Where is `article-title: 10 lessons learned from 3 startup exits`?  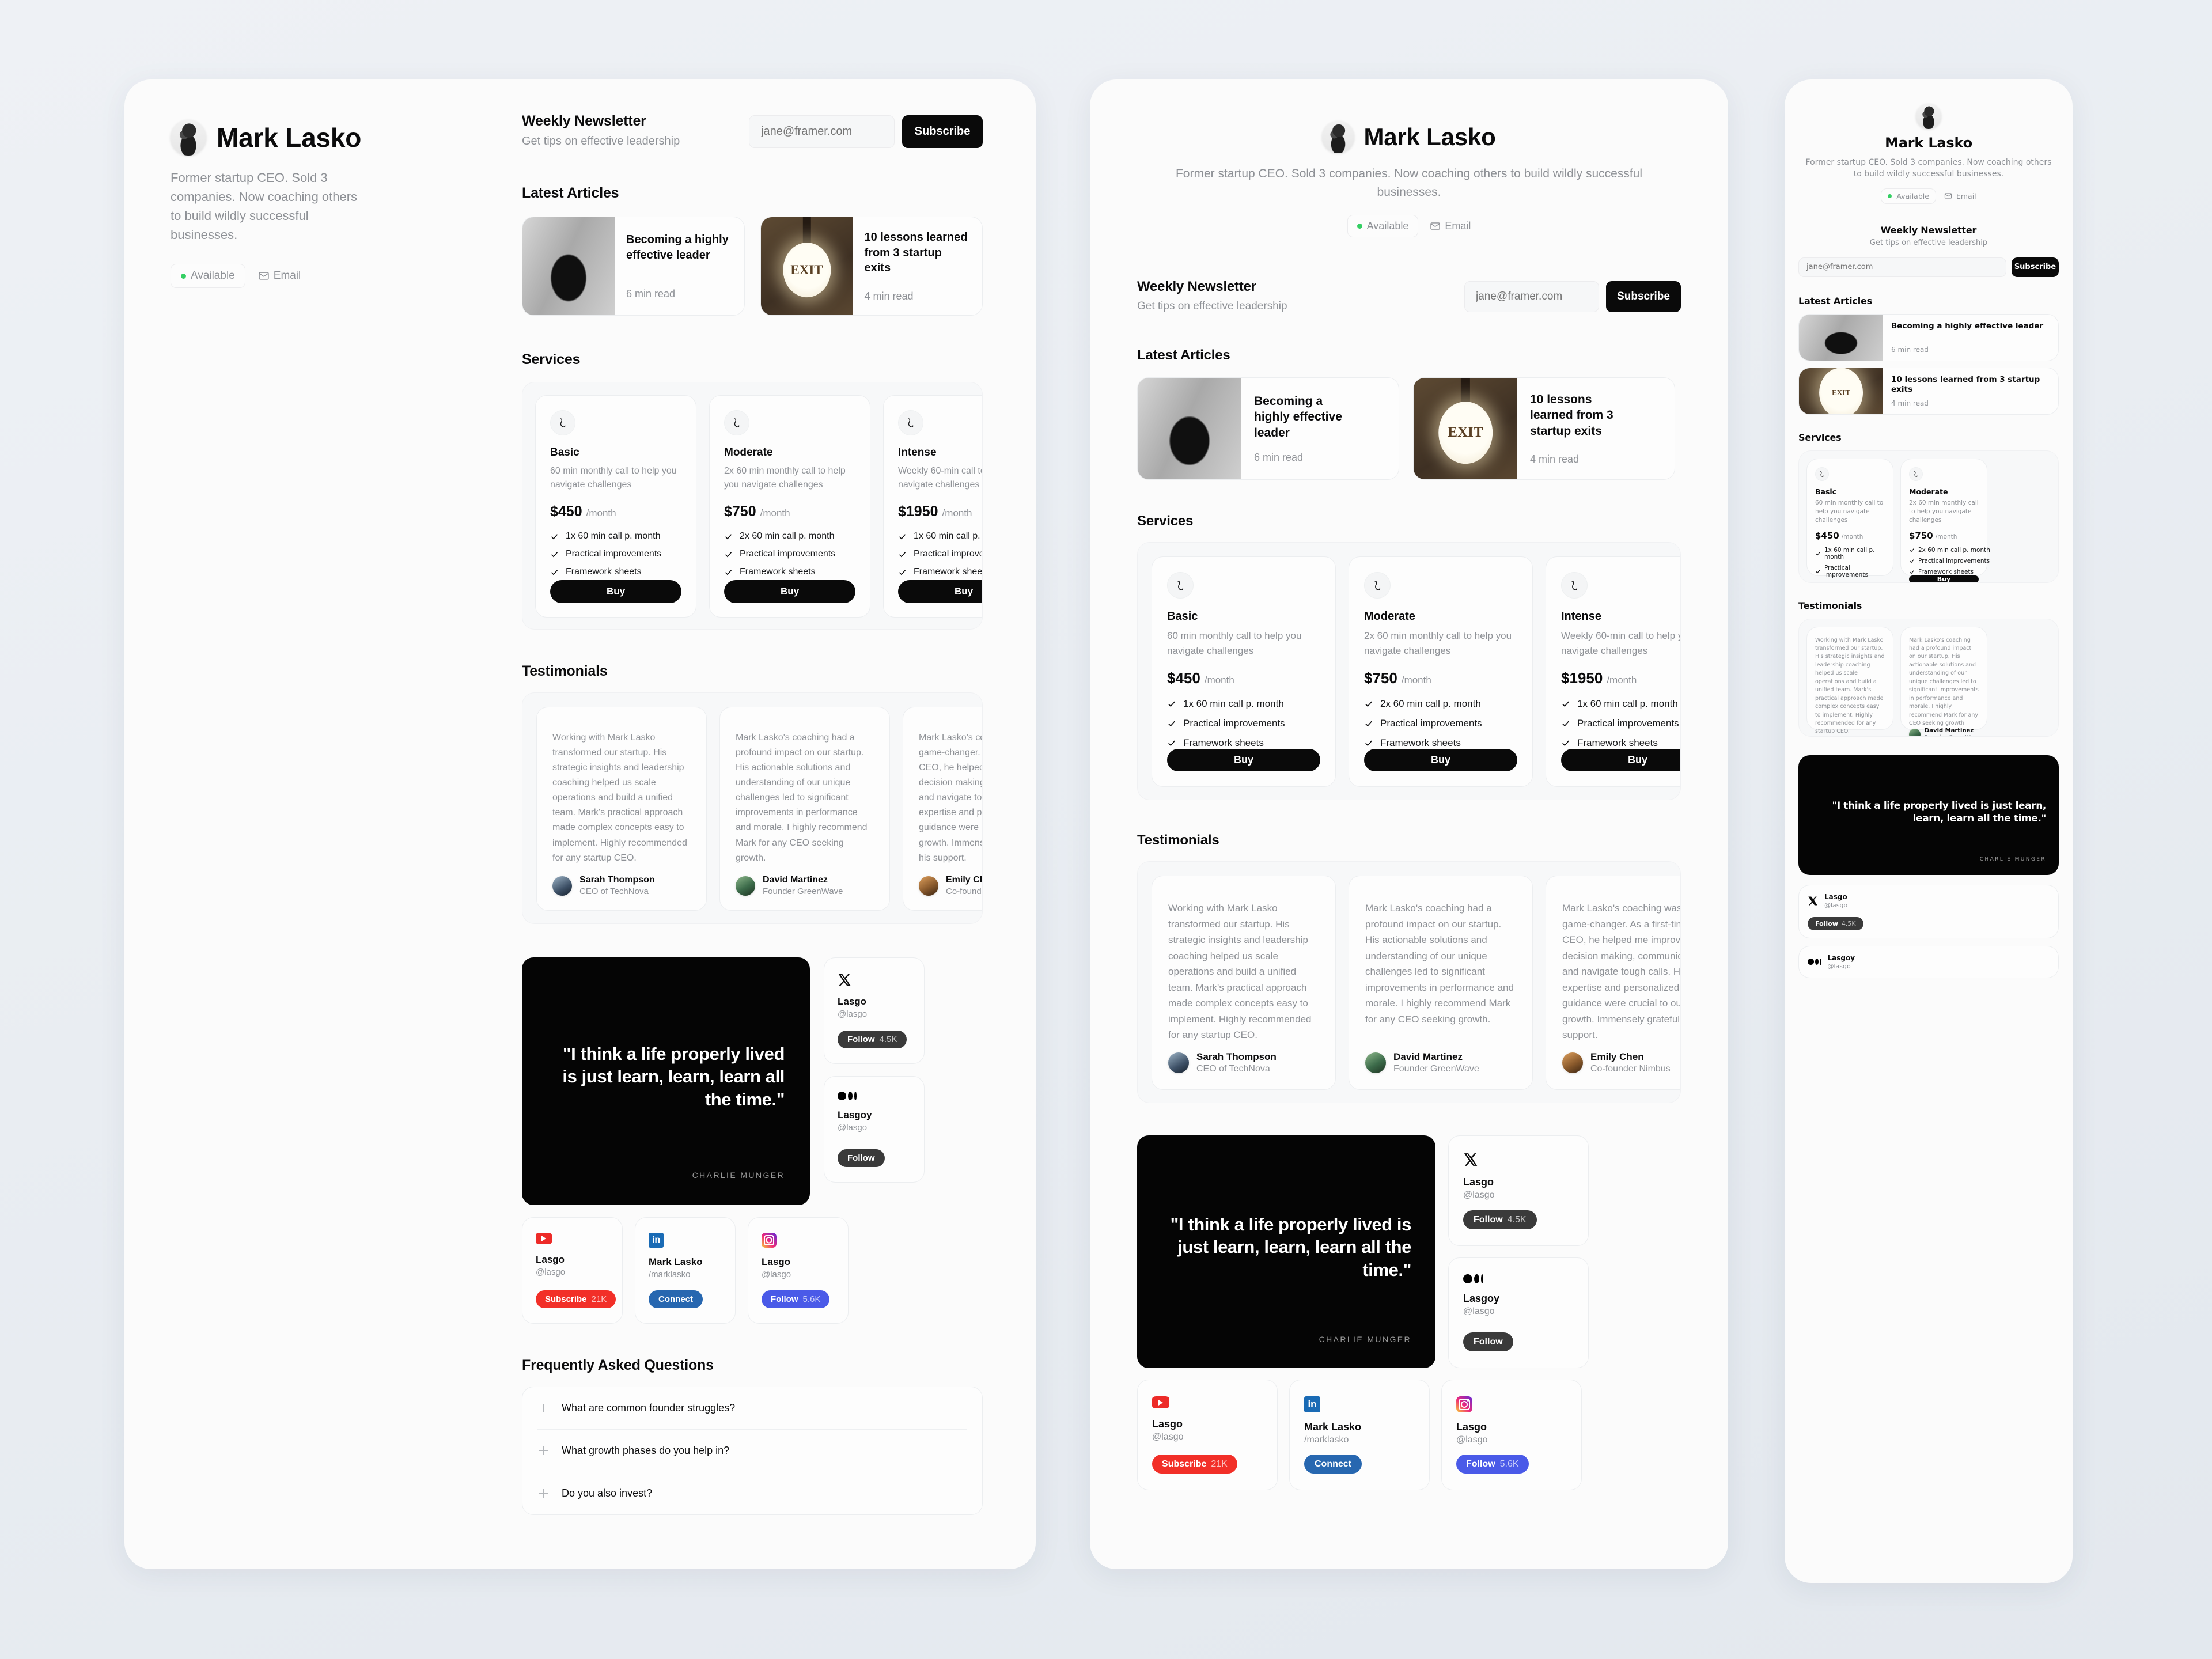 article-title: 10 lessons learned from 3 startup exits is located at coordinates (916, 253).